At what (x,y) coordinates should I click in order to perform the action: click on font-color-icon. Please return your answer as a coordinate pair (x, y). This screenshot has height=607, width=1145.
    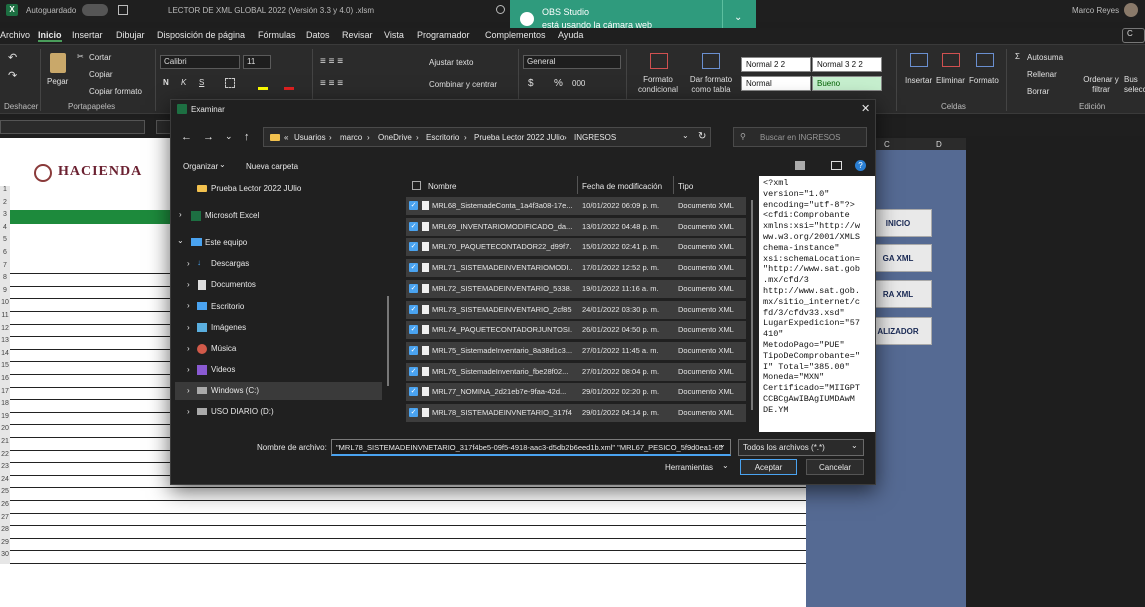
    Looking at the image, I should click on (289, 88).